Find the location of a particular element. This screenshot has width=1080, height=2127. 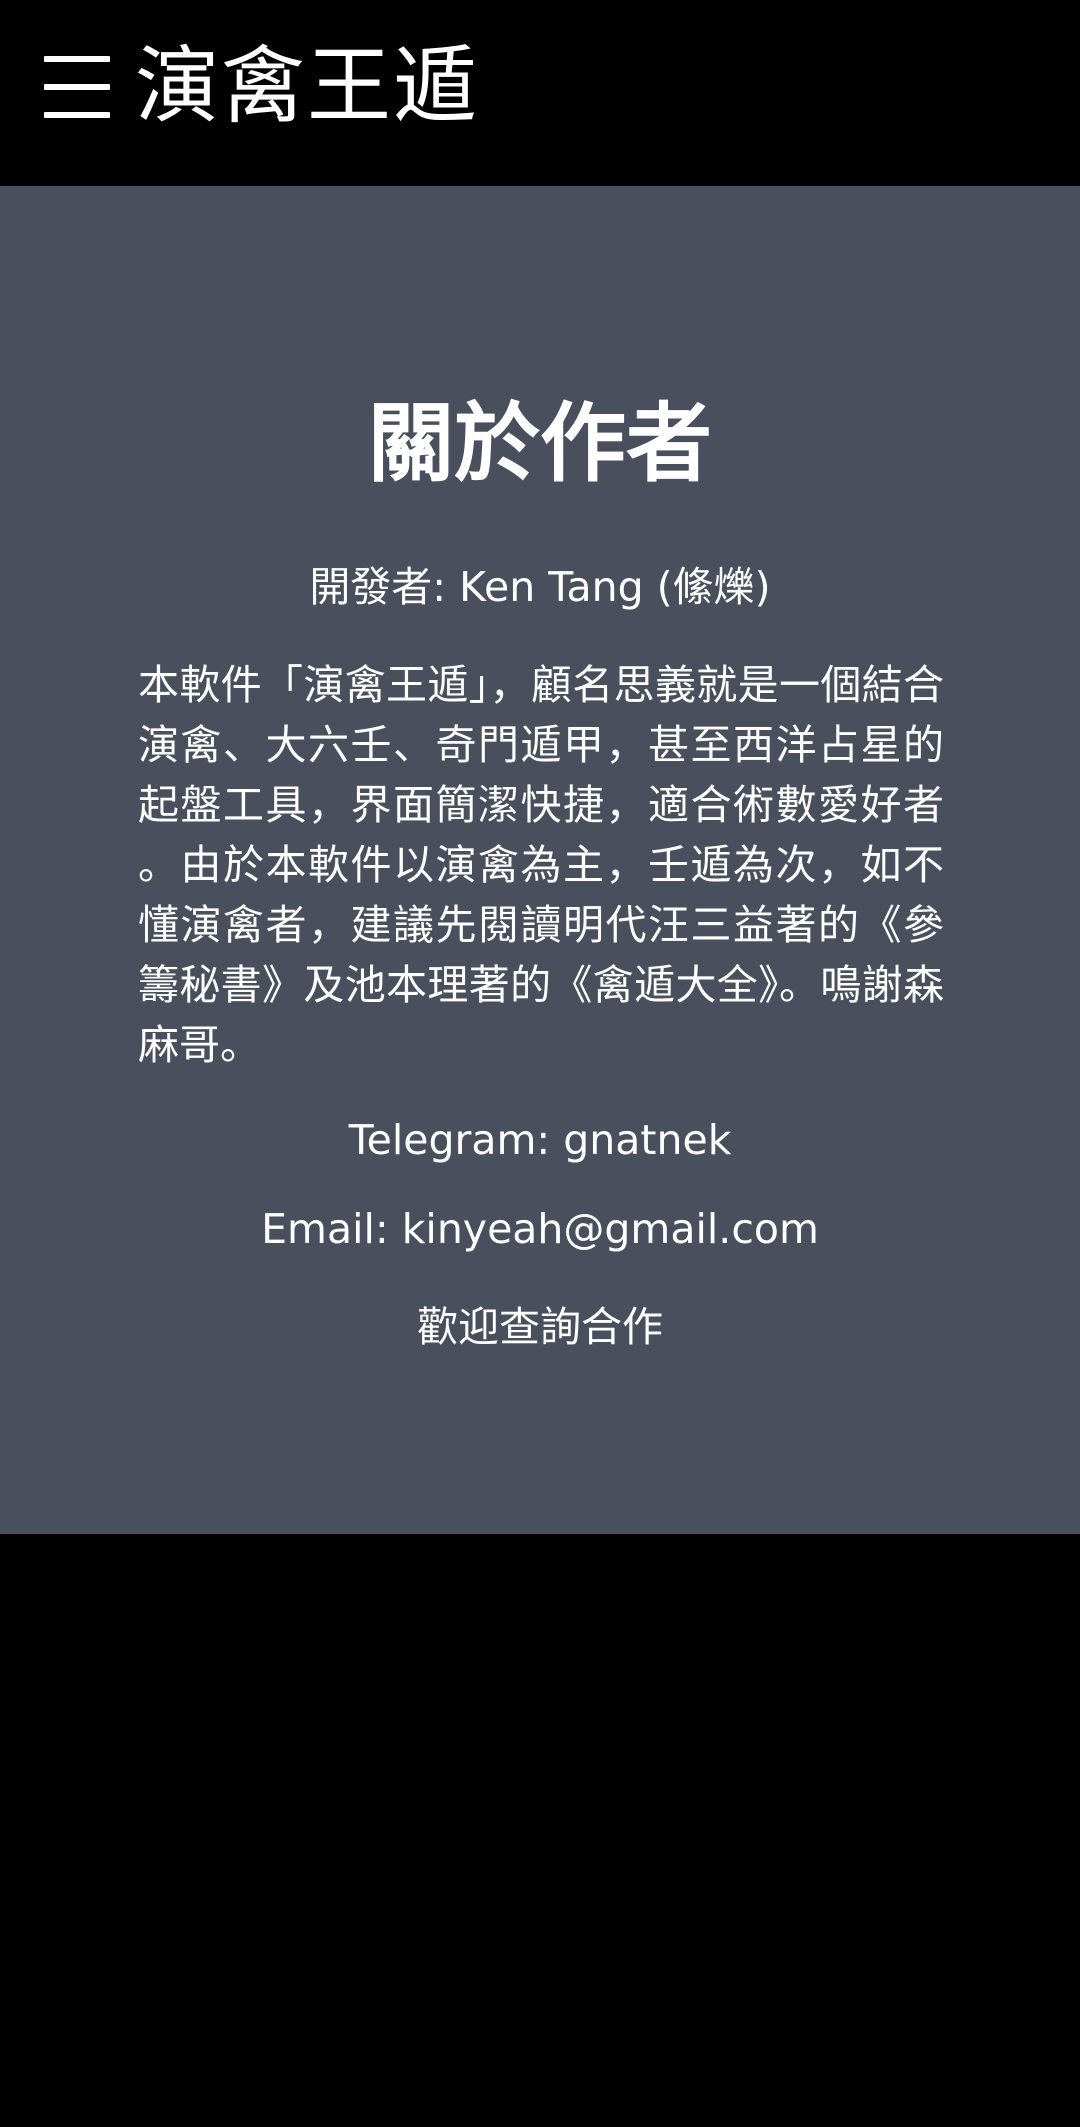

email-contact: Email: kinyeah@gmail.com is located at coordinates (540, 1229).